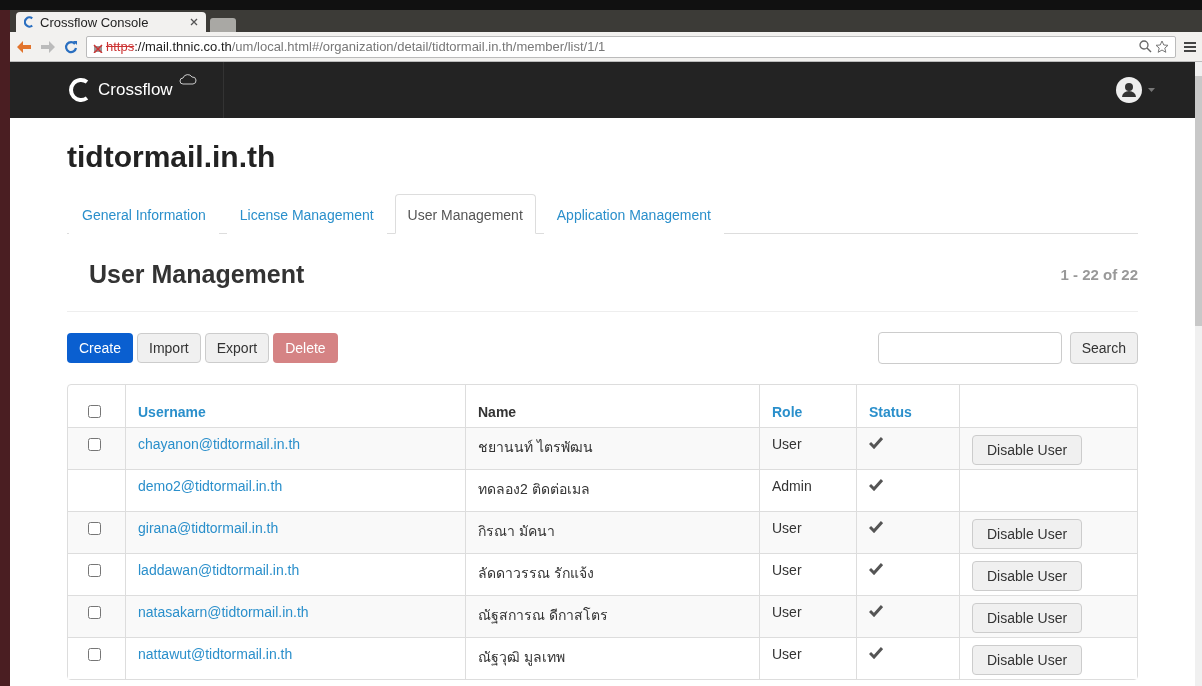 This screenshot has height=686, width=1202. I want to click on caret-icon, so click(1151, 90).